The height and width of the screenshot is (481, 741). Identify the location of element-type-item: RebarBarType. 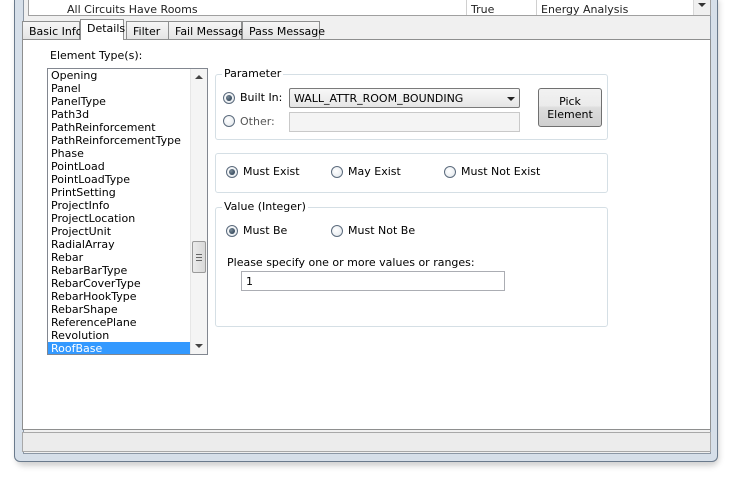
(120, 270).